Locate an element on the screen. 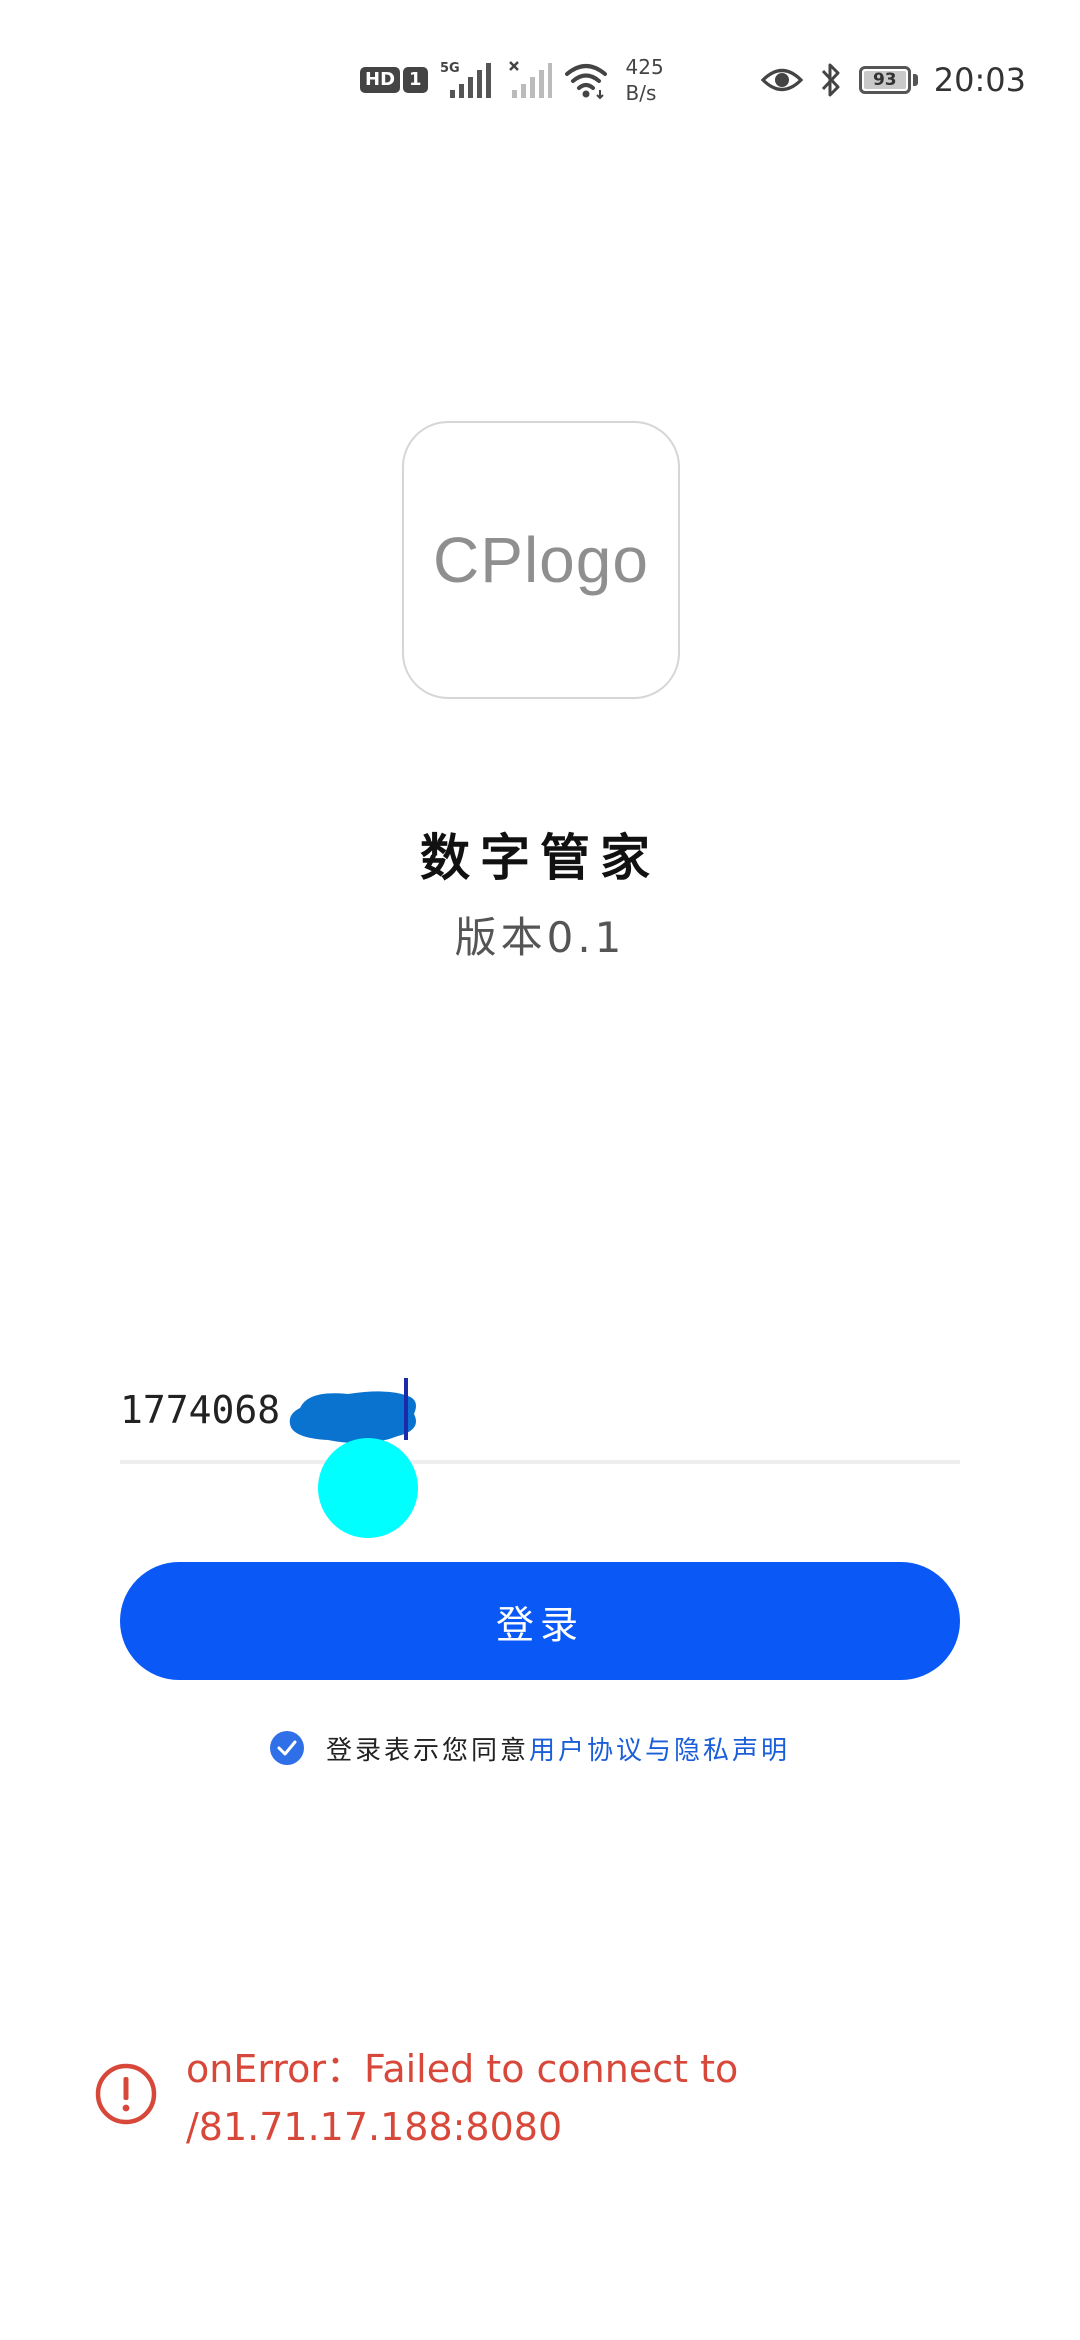 The width and height of the screenshot is (1080, 2340). cellular-signal-no-service-icon is located at coordinates (530, 79).